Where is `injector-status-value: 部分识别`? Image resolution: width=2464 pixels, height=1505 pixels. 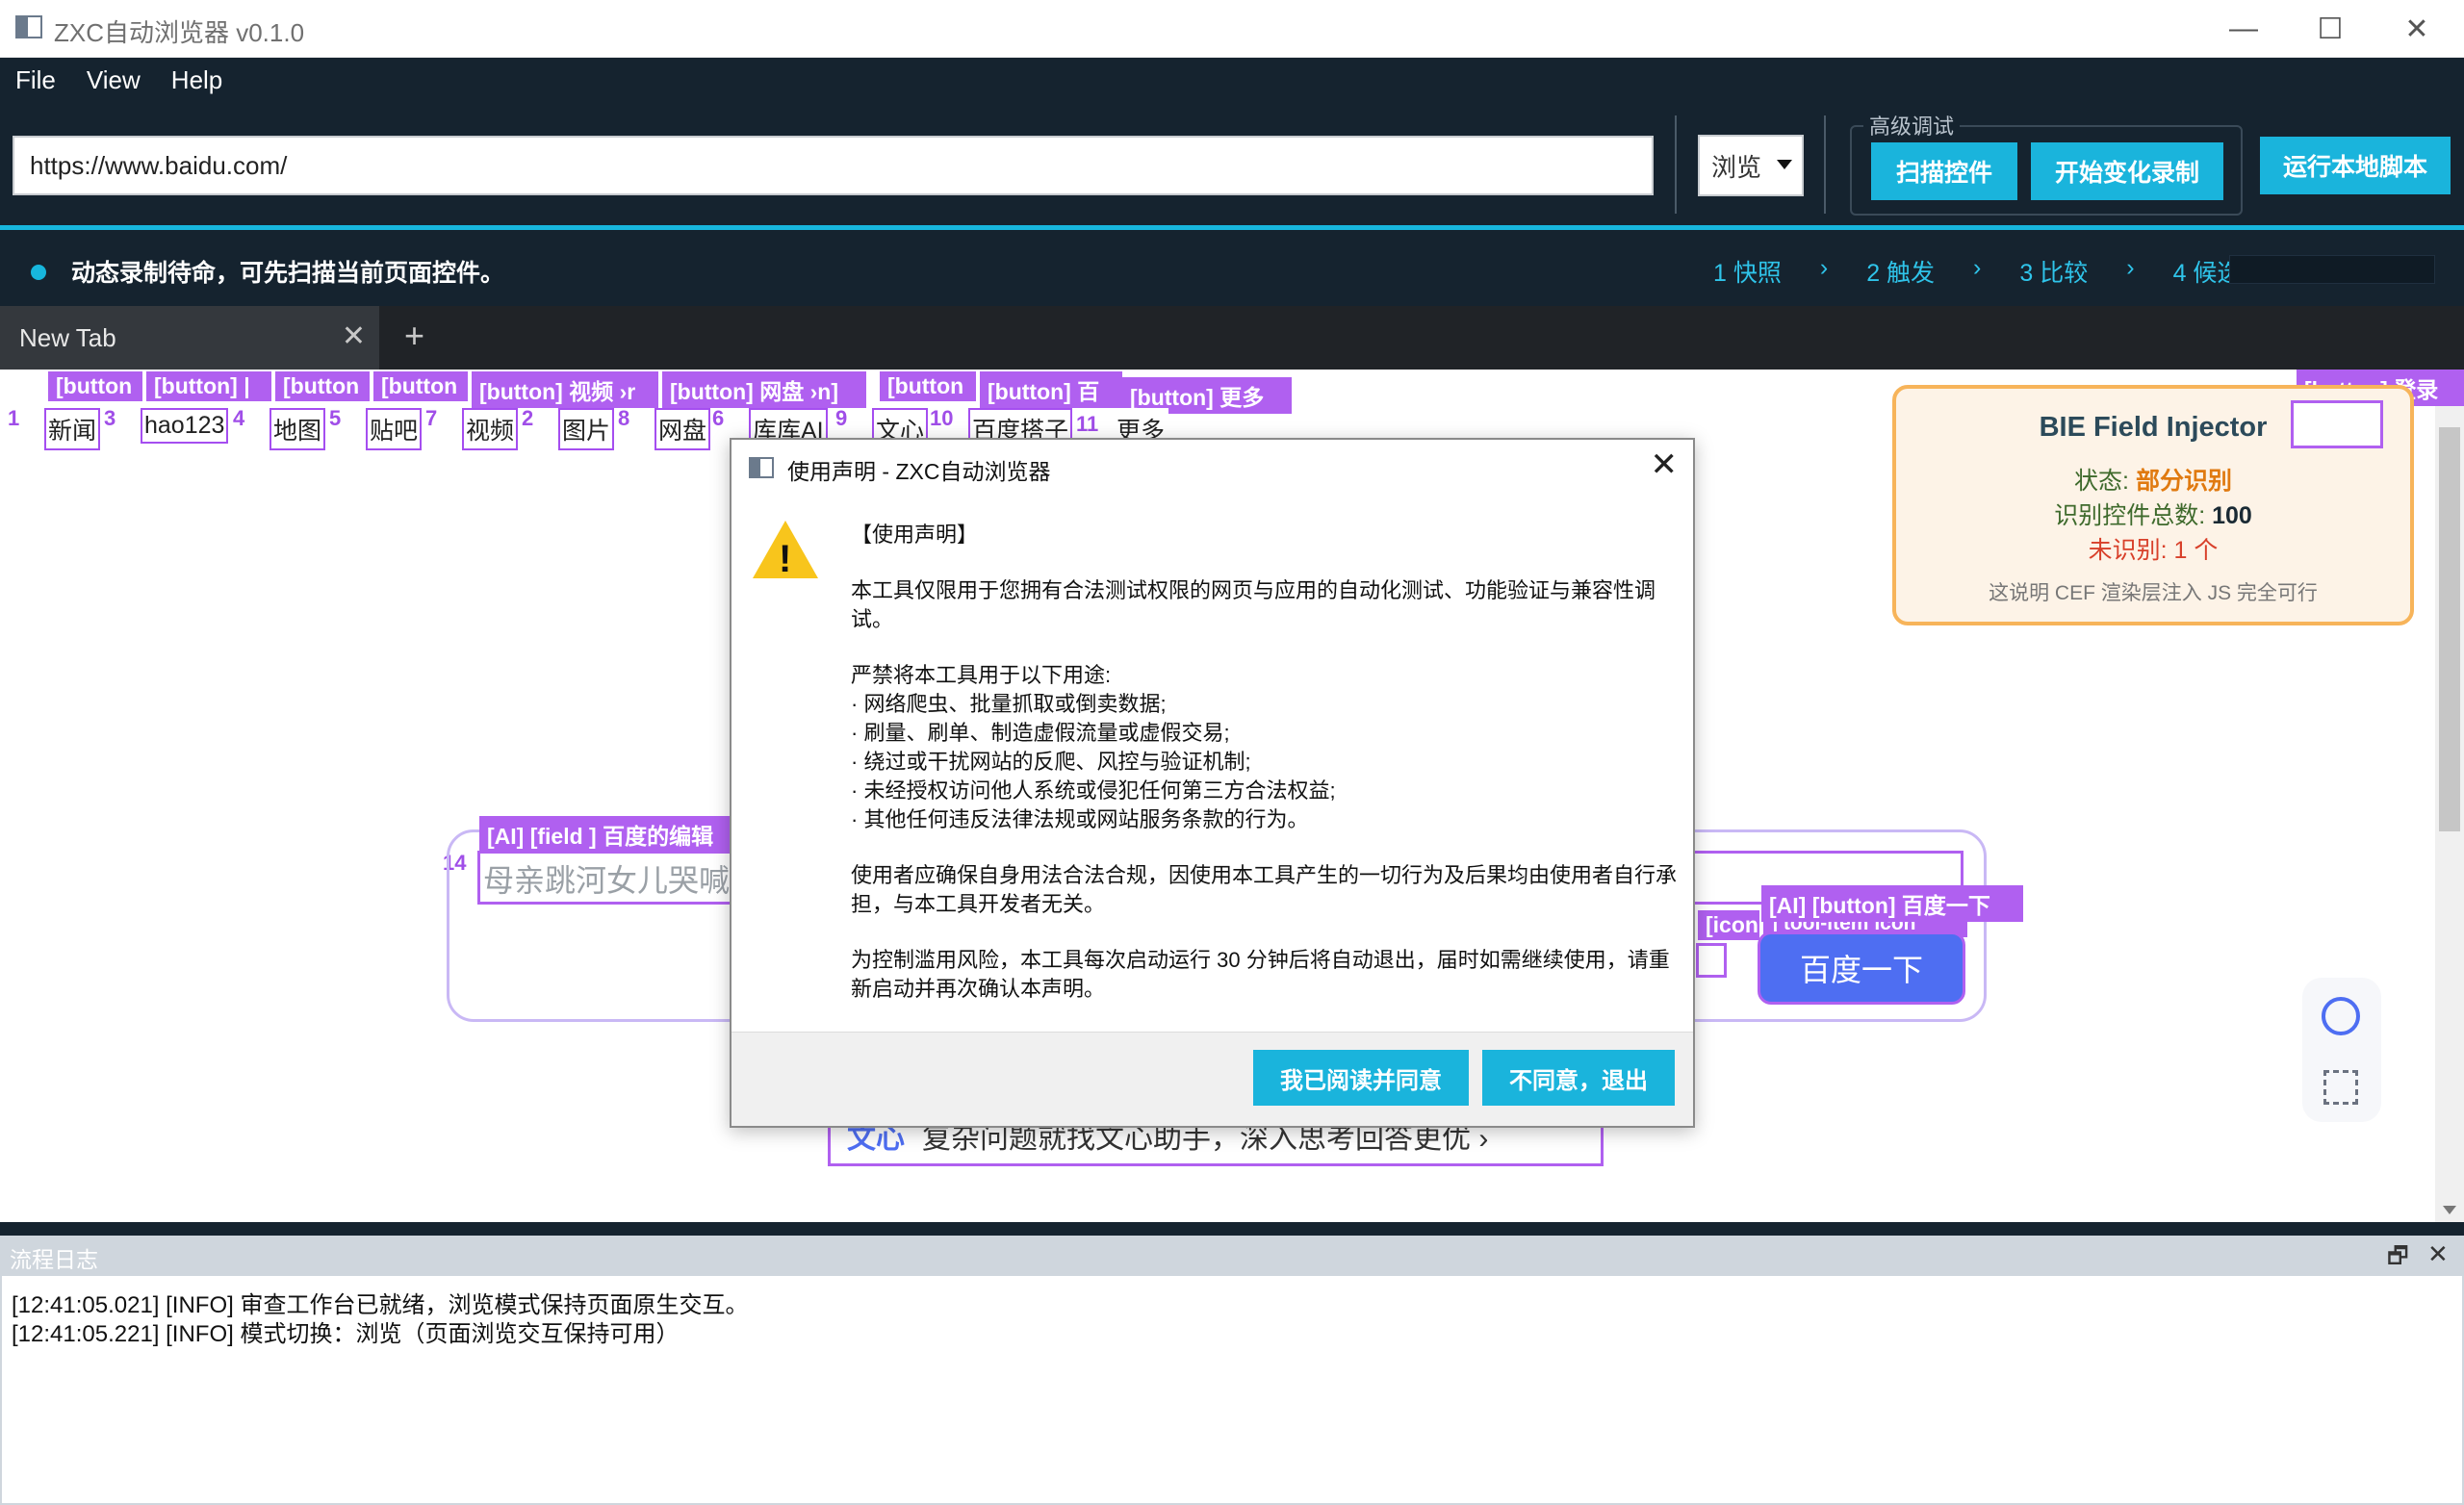 injector-status-value: 部分识别 is located at coordinates (2183, 481).